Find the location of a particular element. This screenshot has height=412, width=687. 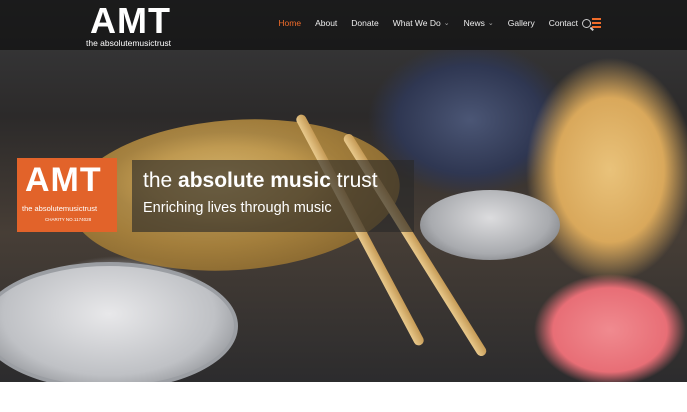

nav-what-we-do: What We Do ⌄ is located at coordinates (421, 23).